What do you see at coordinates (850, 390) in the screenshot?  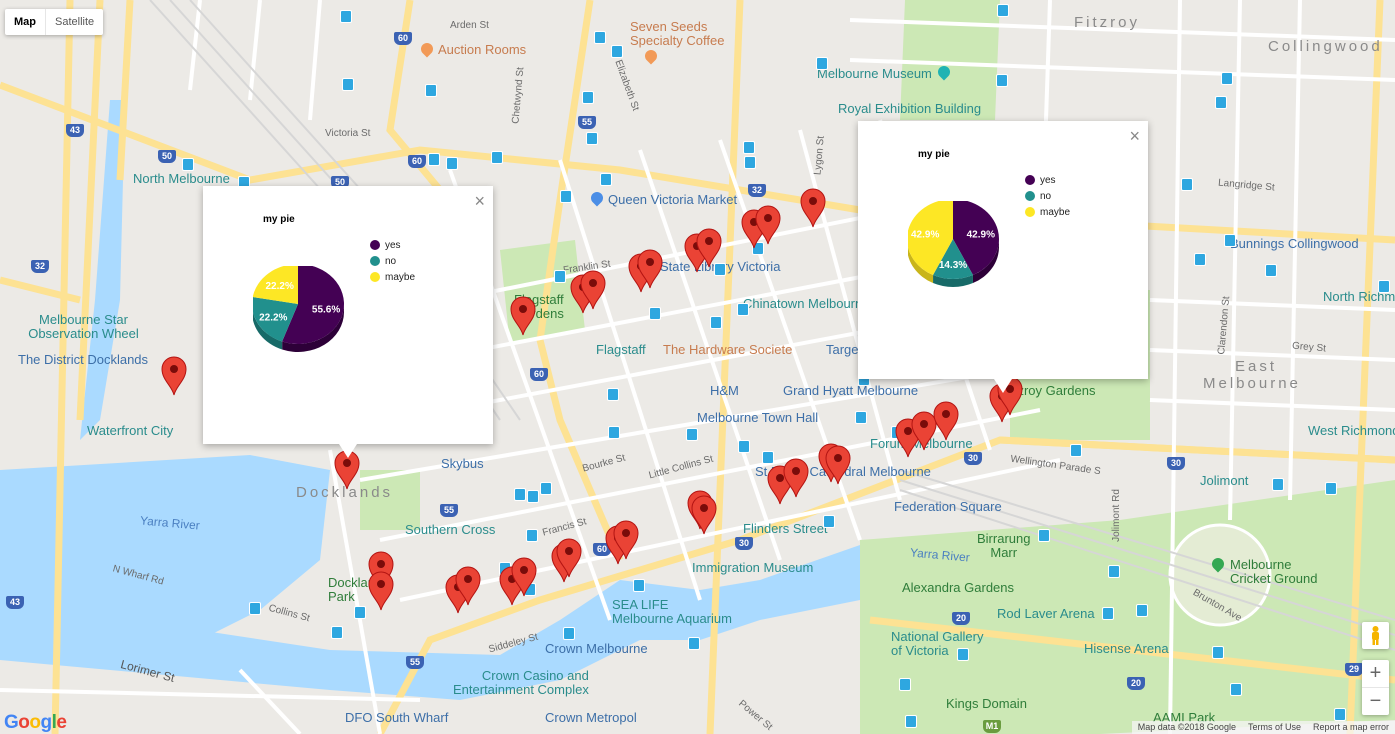 I see `poi-label: Grand Hyatt Melbourne` at bounding box center [850, 390].